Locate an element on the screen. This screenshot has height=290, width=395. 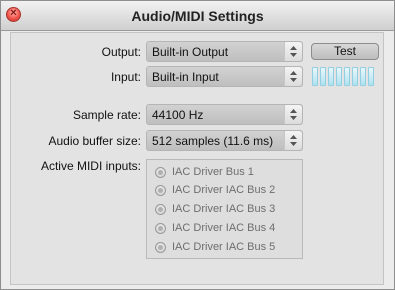
input-label: Input: is located at coordinates (125, 77).